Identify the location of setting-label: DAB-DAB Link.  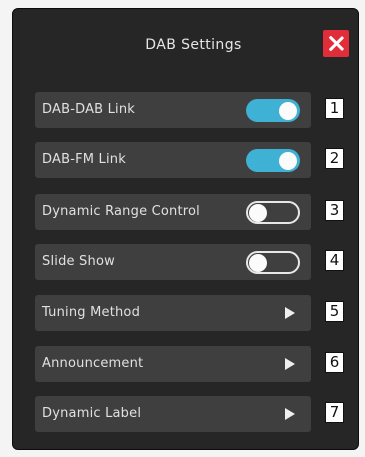
(89, 109).